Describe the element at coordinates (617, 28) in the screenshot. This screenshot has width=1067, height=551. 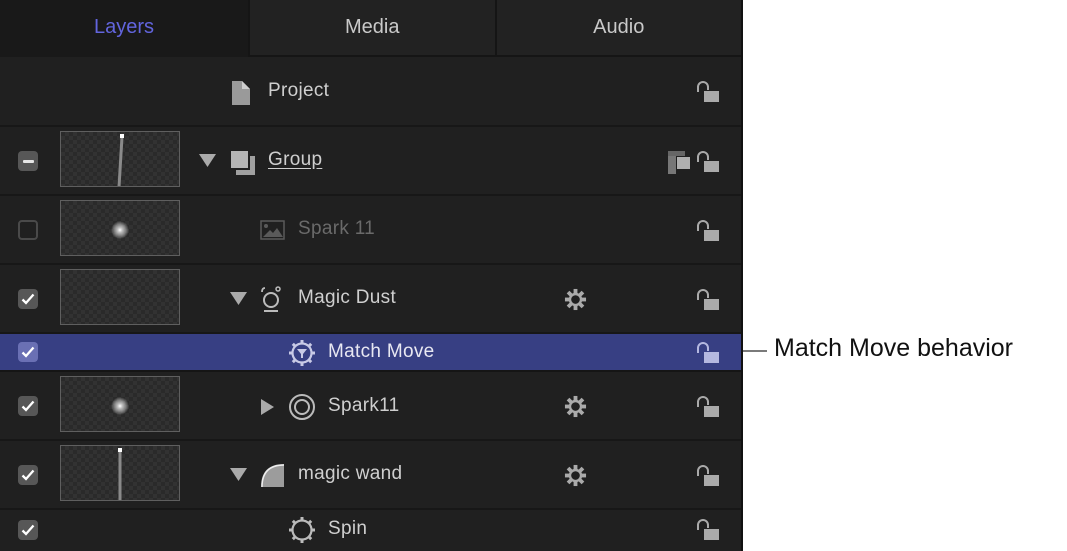
I see `tab-audio: Audio` at that location.